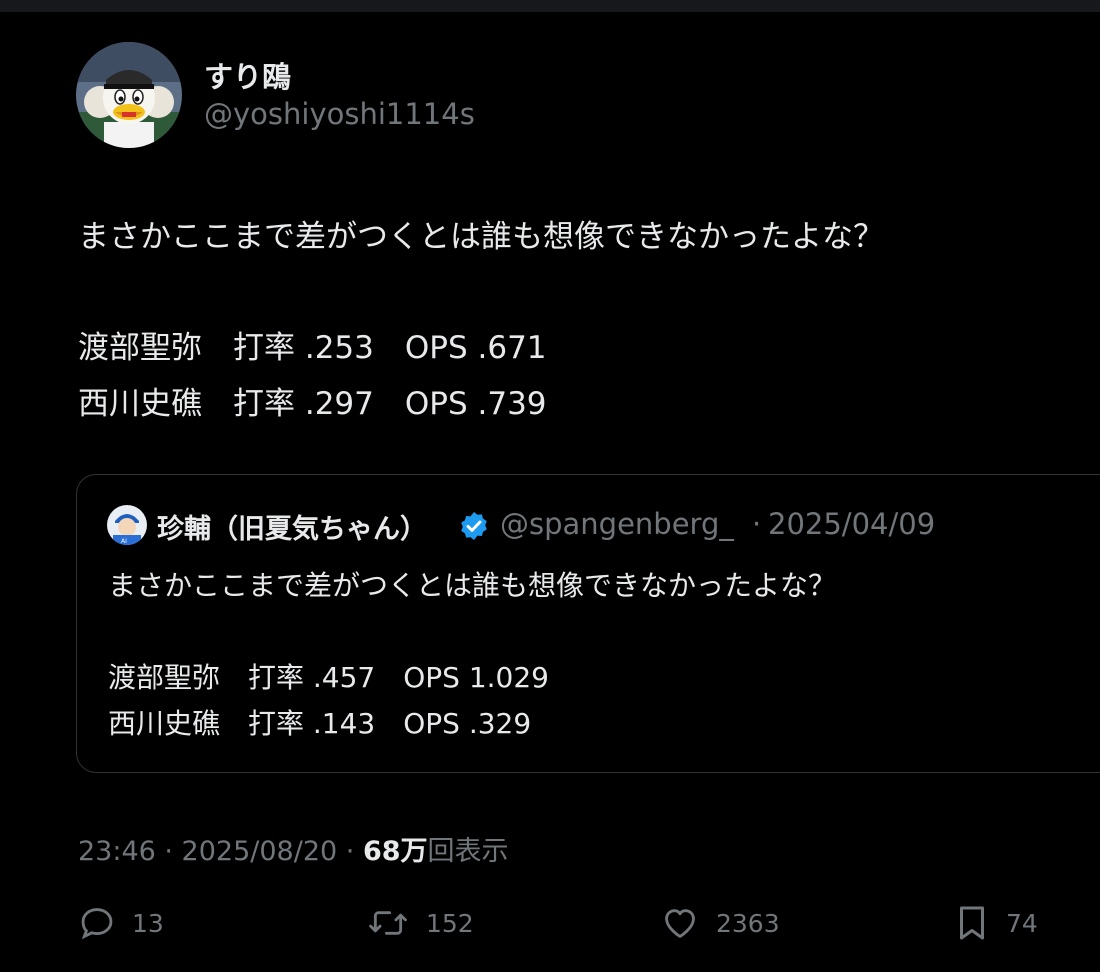 Image resolution: width=1100 pixels, height=972 pixels. What do you see at coordinates (124, 541) in the screenshot?
I see `svg-text: AI` at bounding box center [124, 541].